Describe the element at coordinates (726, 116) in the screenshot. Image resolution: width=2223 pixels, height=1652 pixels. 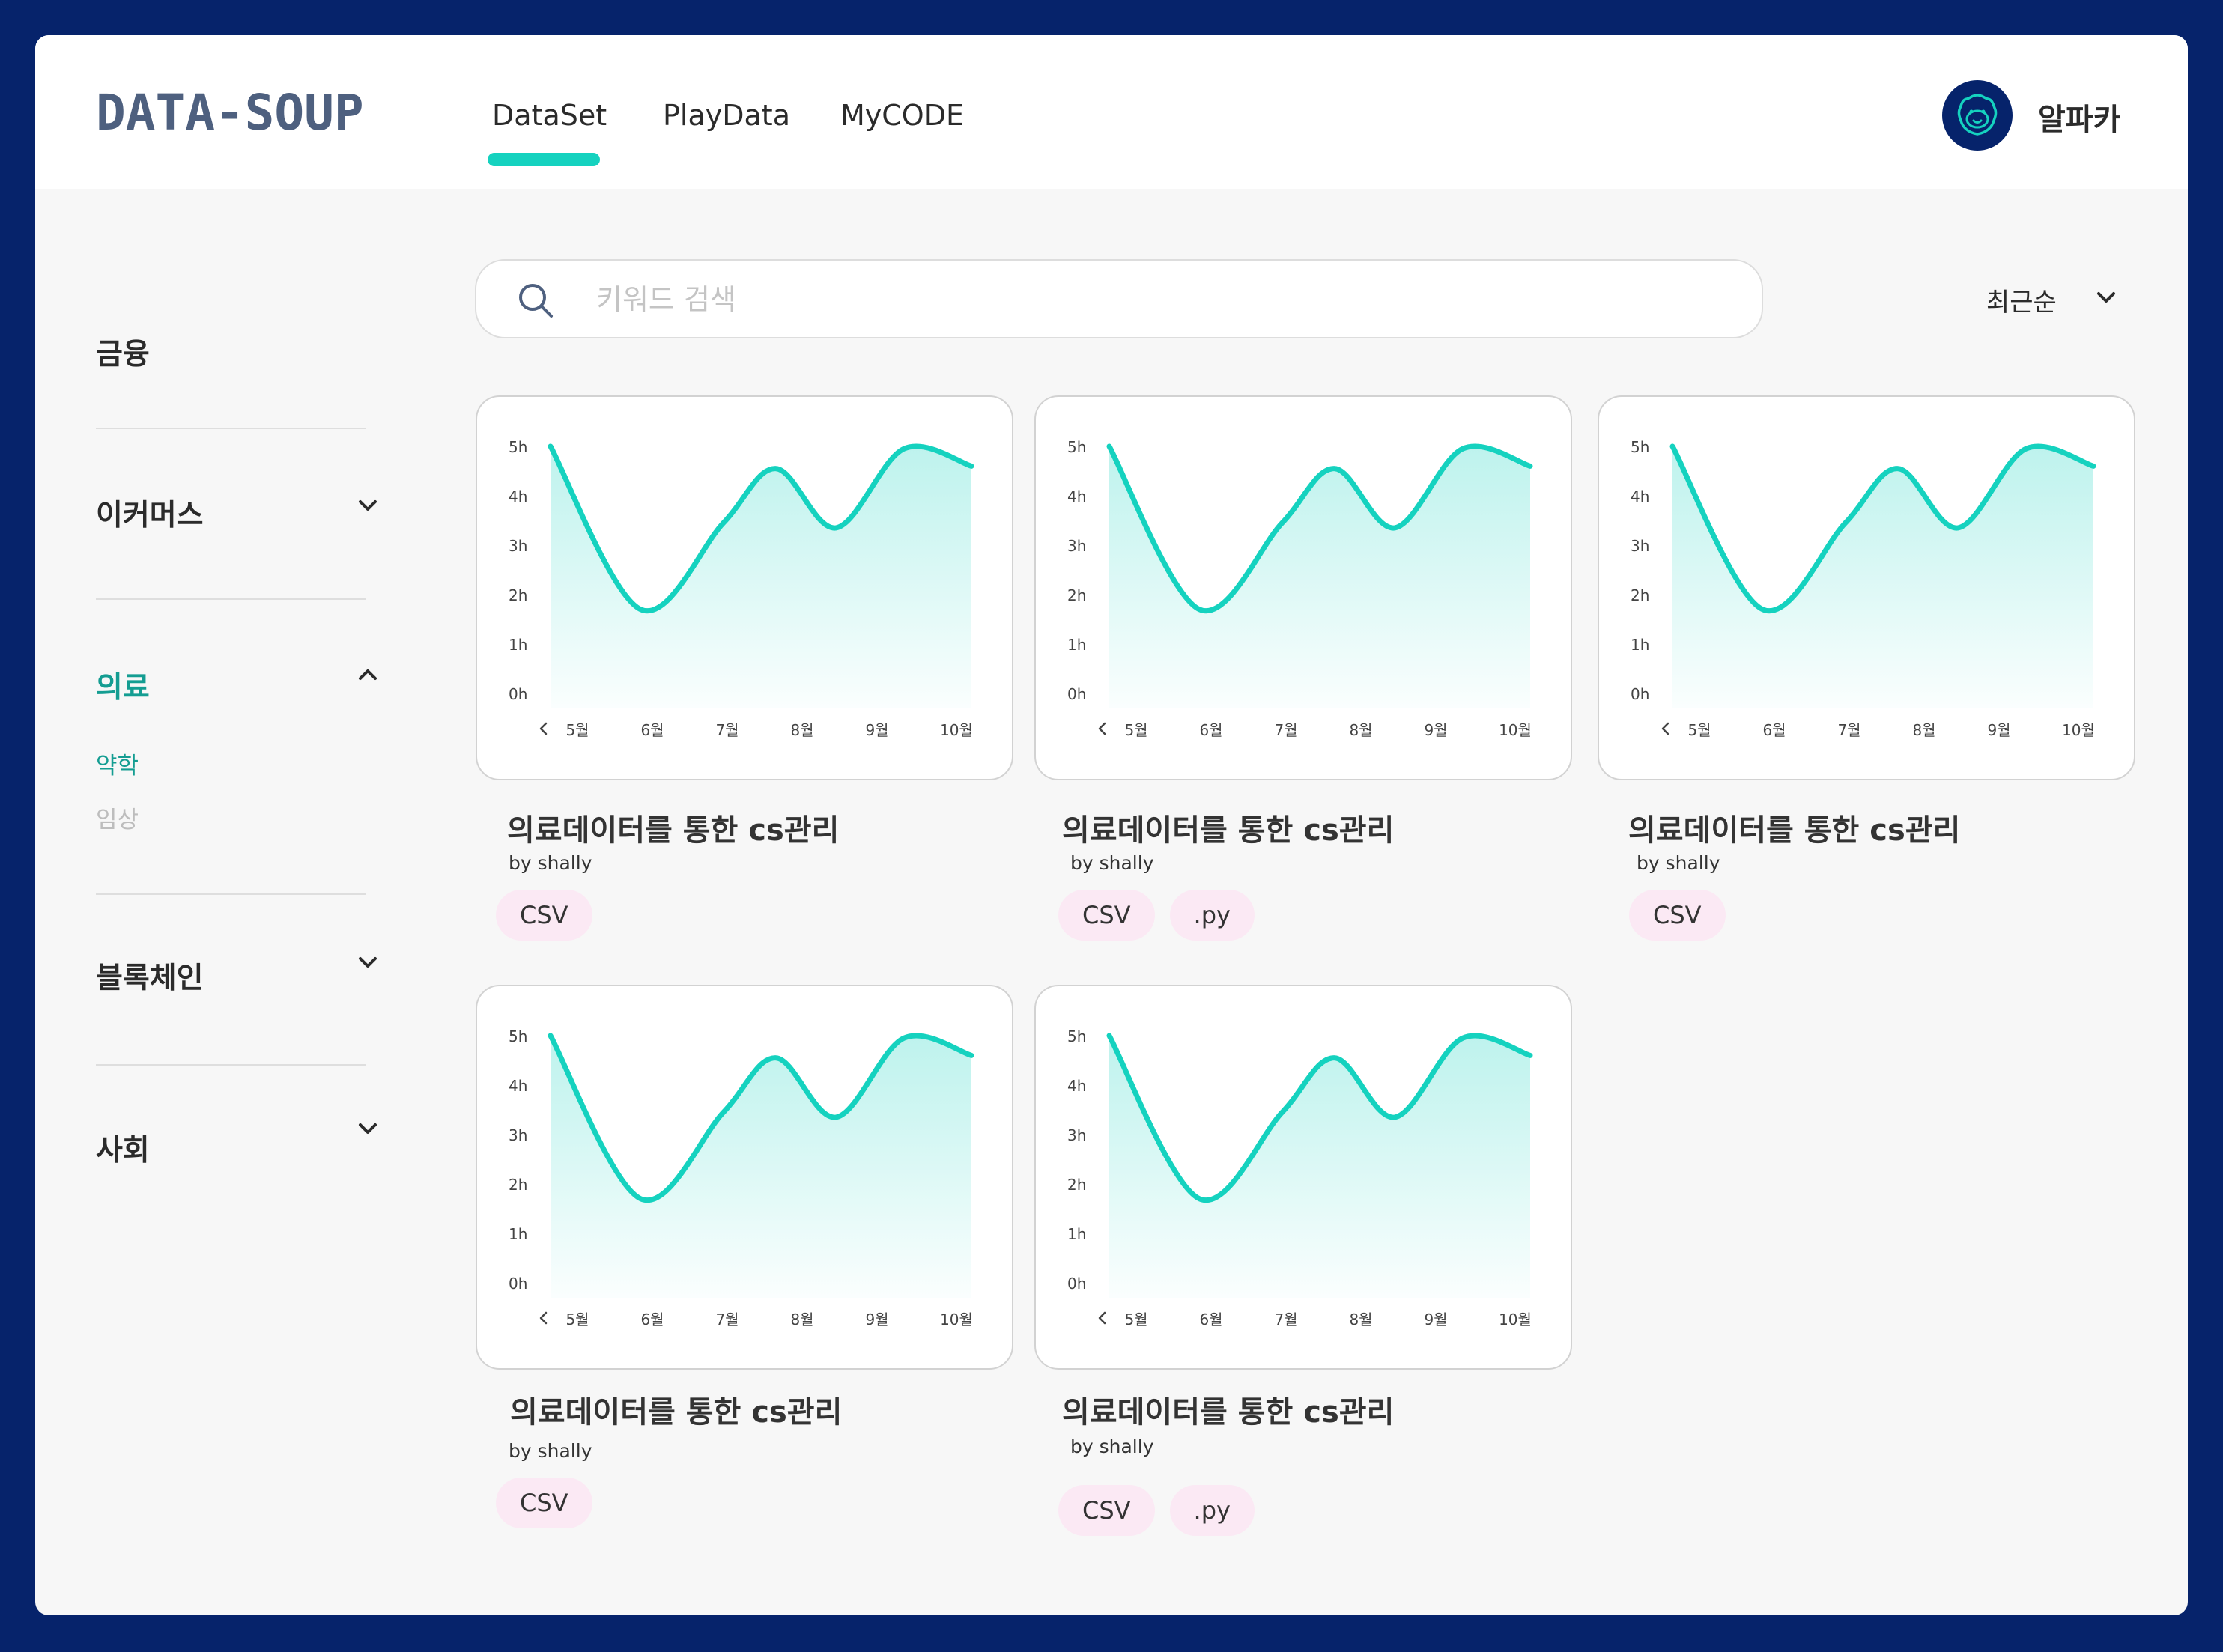
I see `tab-playdata: PlayData` at that location.